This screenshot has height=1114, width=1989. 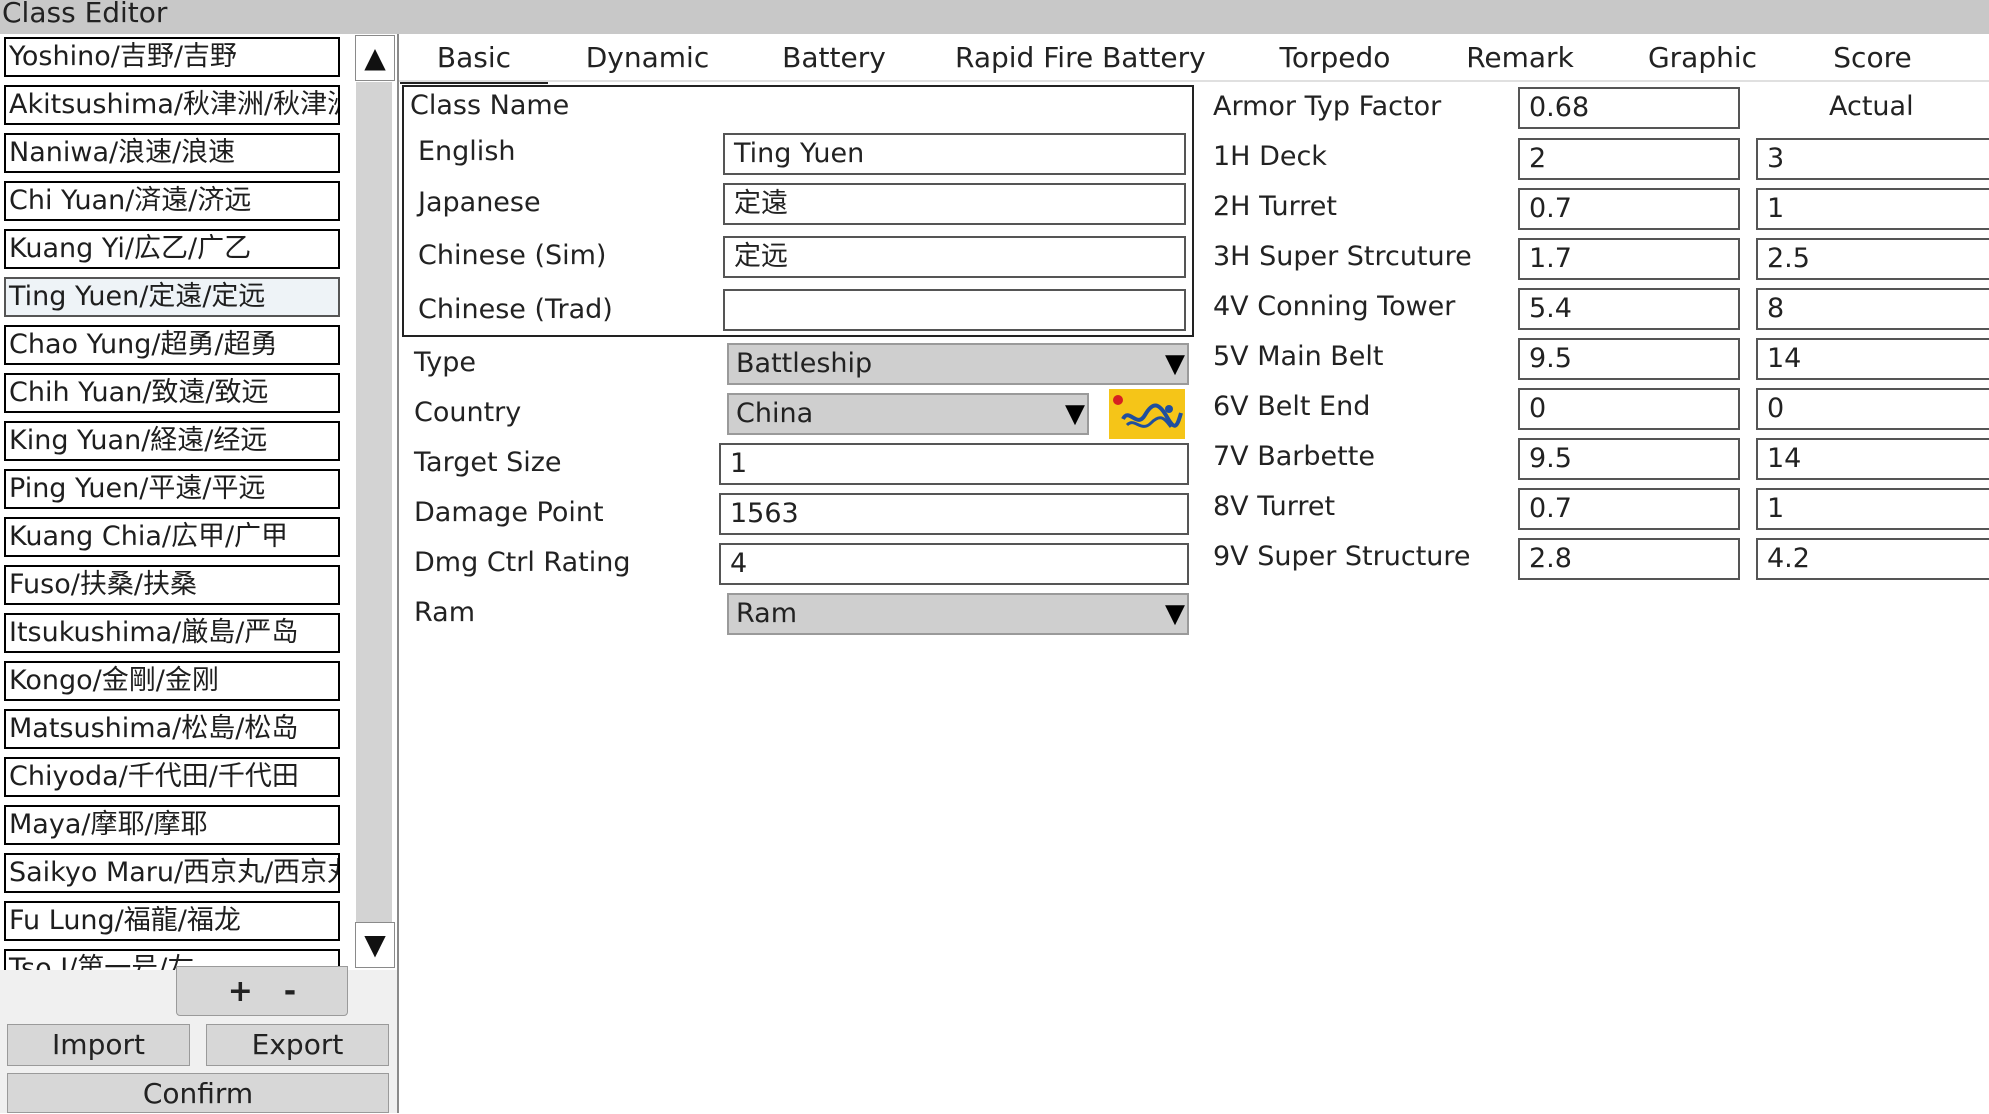 I want to click on target-size-field: 1, so click(x=954, y=464).